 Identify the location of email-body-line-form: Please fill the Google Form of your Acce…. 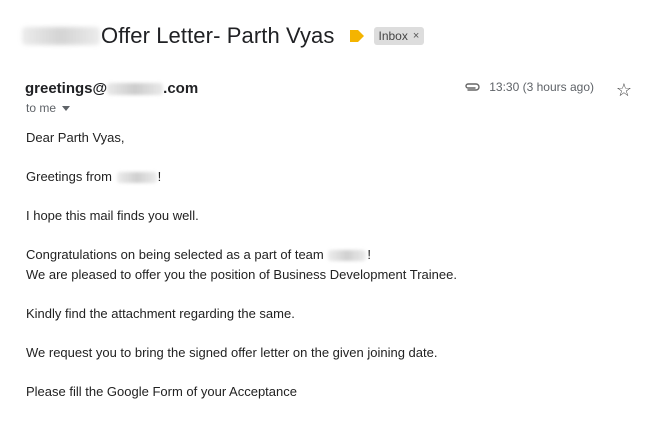
(161, 391).